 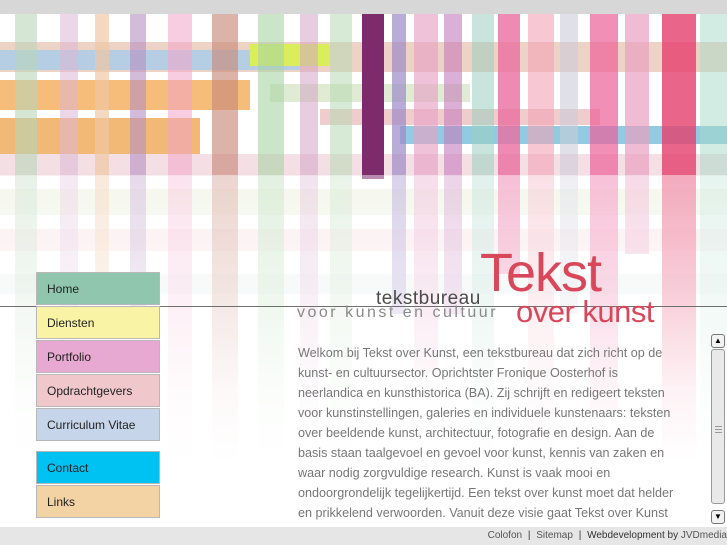 I want to click on scroll-track, so click(x=718, y=426).